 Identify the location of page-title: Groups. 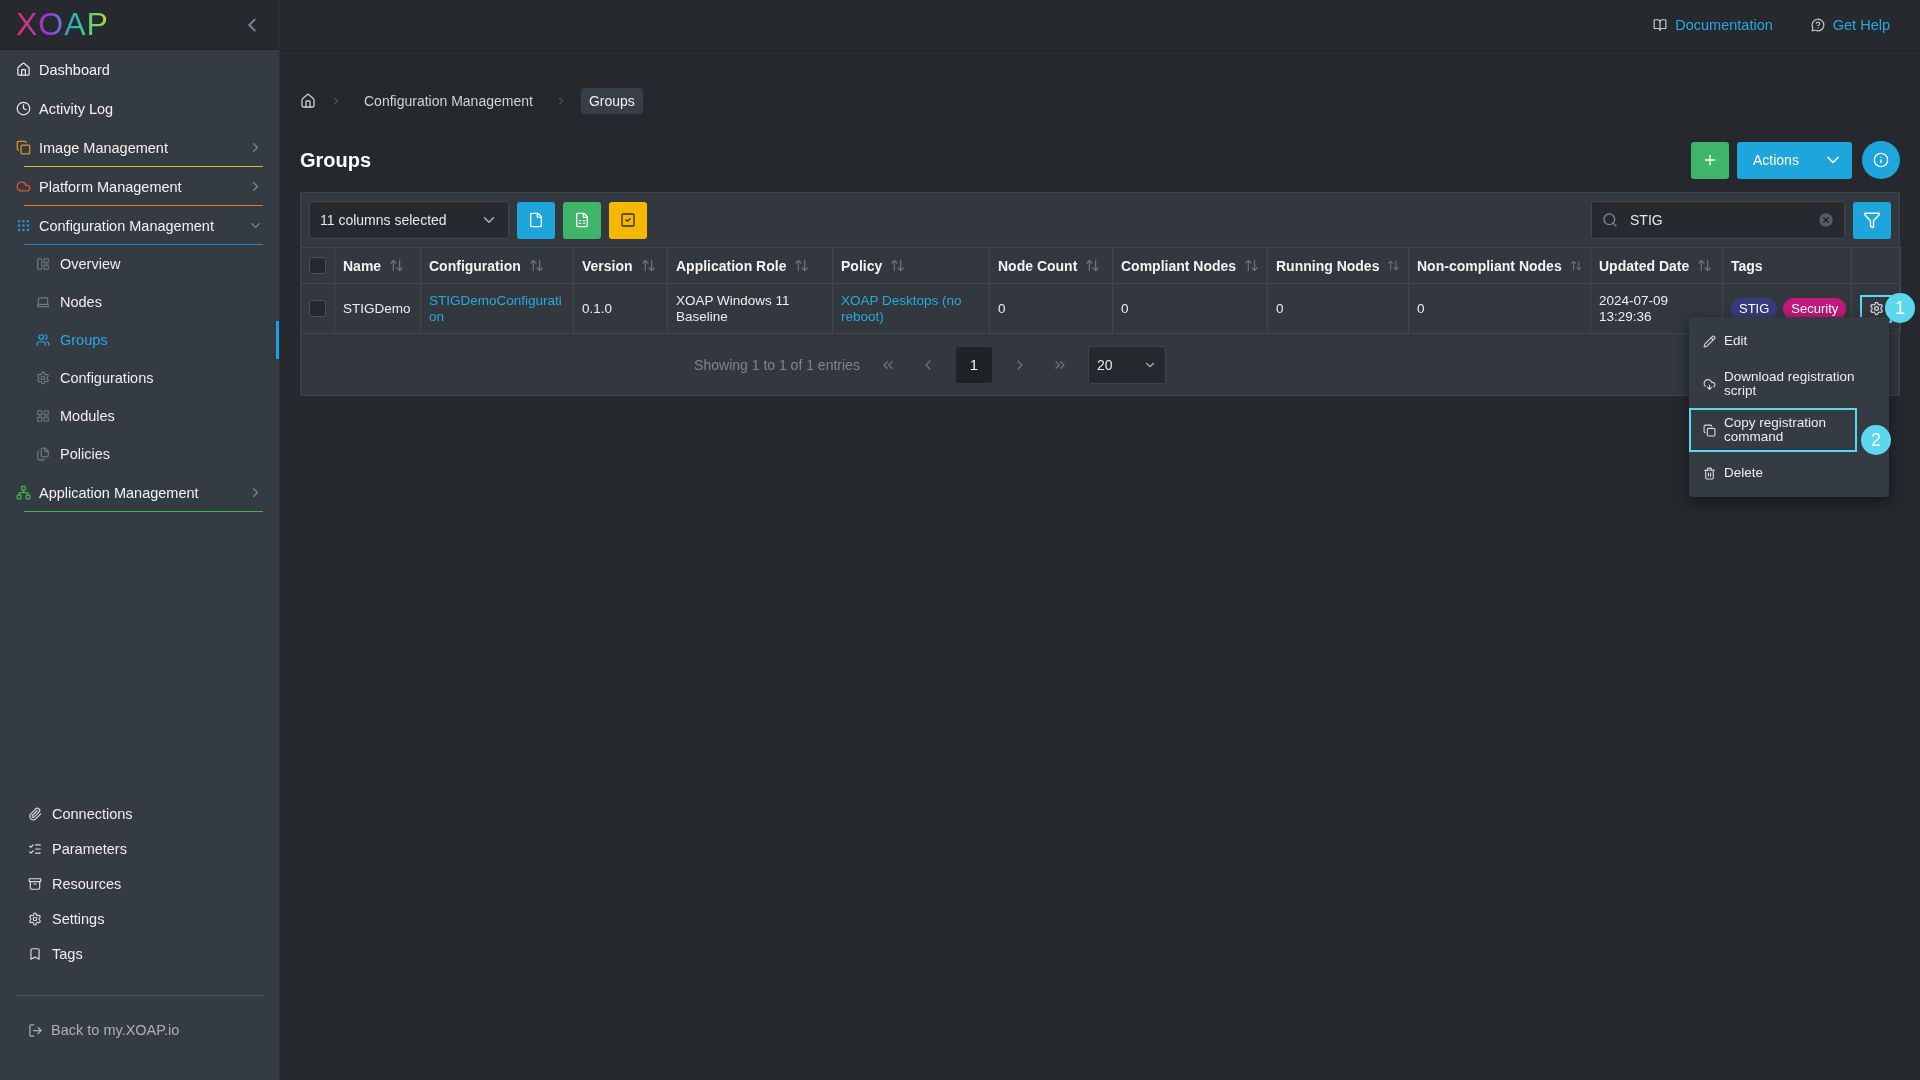
(336, 160).